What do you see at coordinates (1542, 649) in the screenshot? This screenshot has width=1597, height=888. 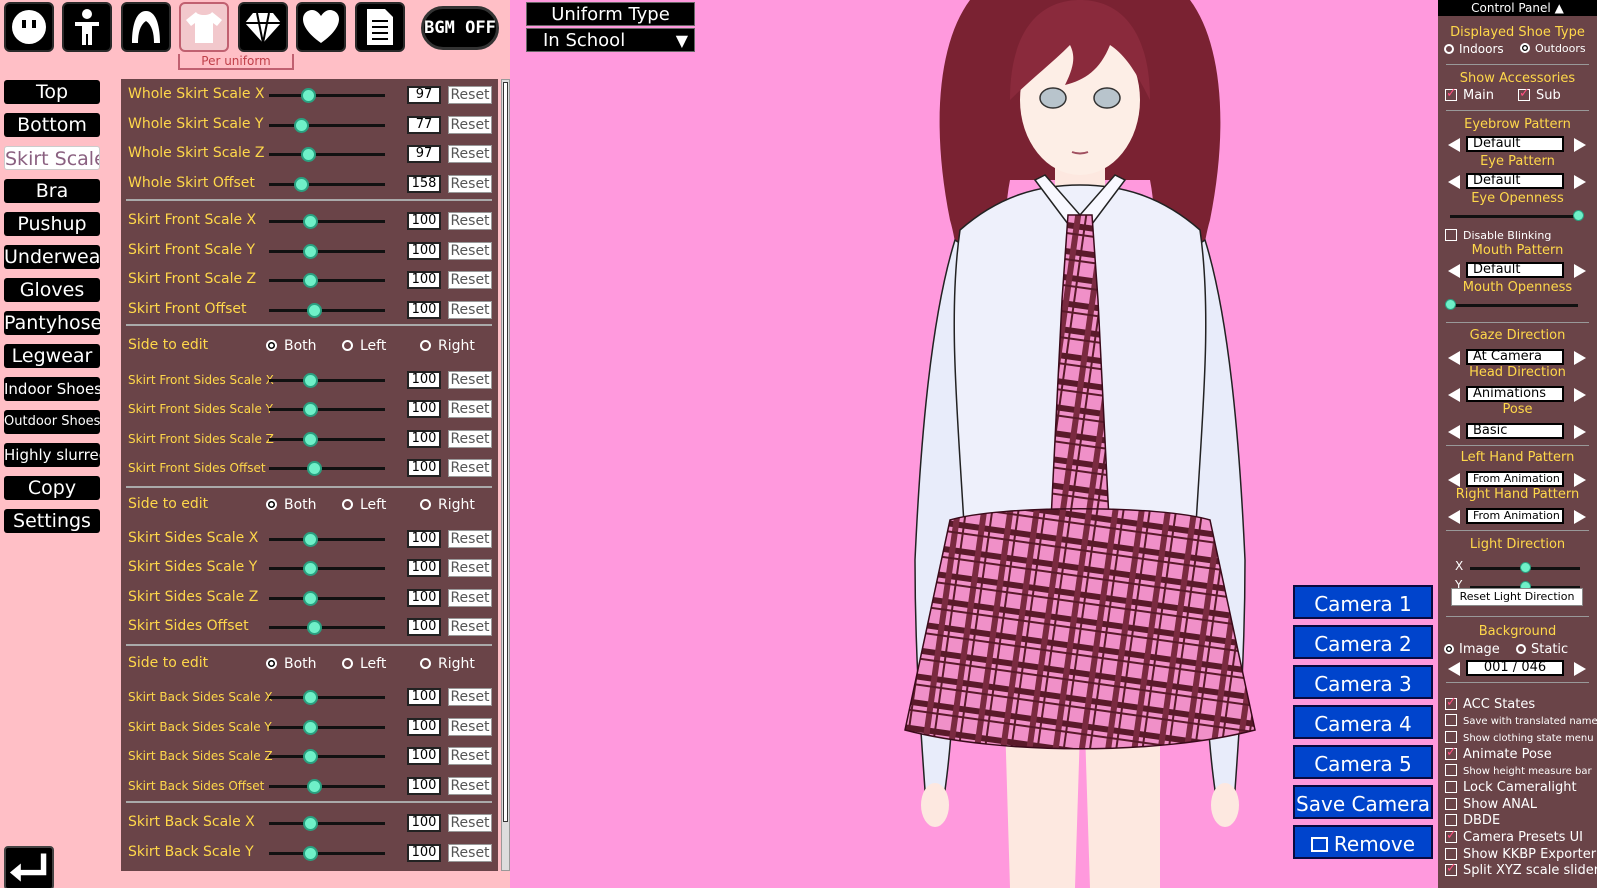 I see `bg-static-radio: Static` at bounding box center [1542, 649].